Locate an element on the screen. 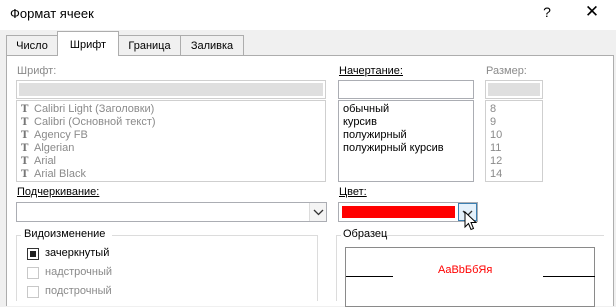  subscript-label: подстрочный is located at coordinates (78, 291).